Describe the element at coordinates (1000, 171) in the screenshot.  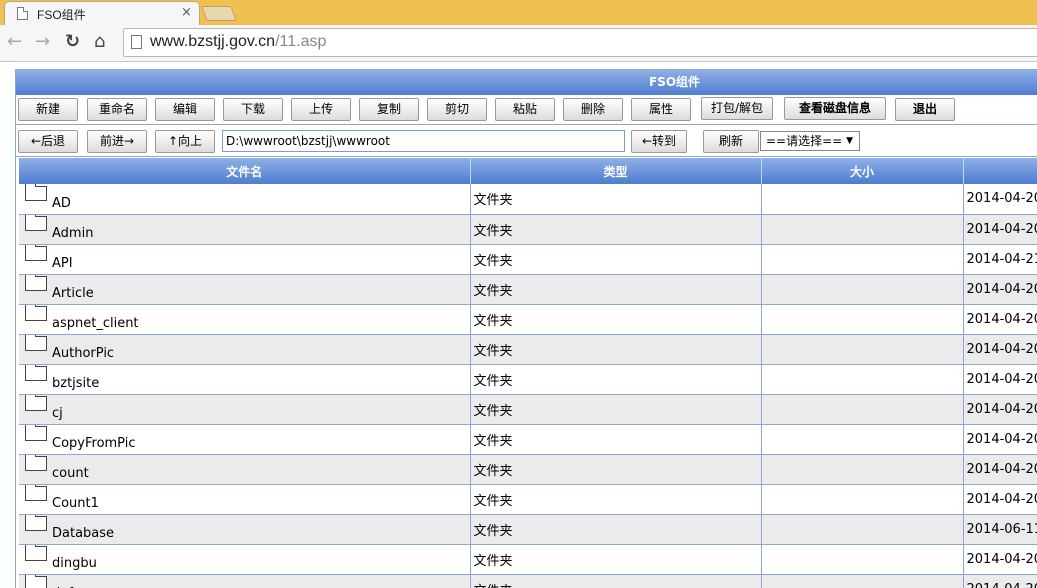
I see `col-header-date` at that location.